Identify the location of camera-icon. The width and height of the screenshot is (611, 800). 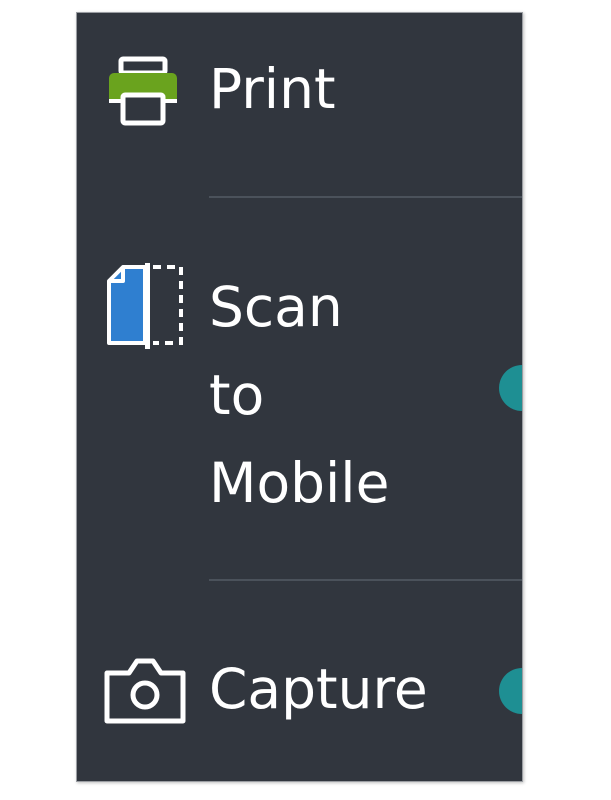
(145, 693).